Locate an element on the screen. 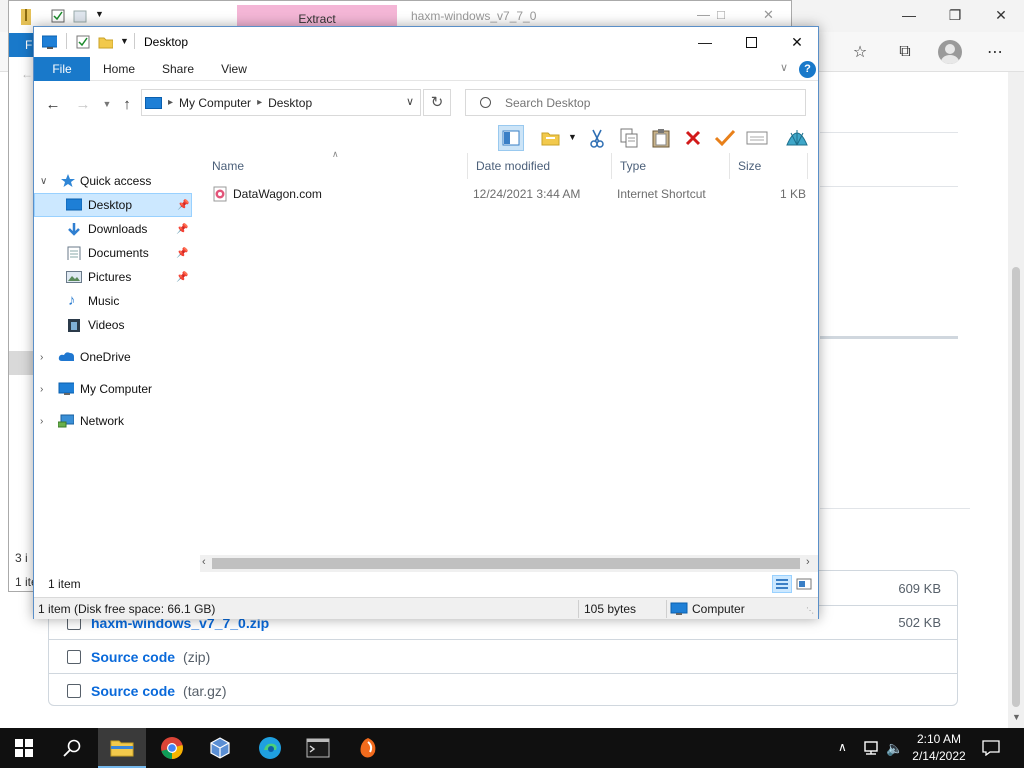 The image size is (1024, 768). show-hidden-icons-icon: ∧ is located at coordinates (842, 747).